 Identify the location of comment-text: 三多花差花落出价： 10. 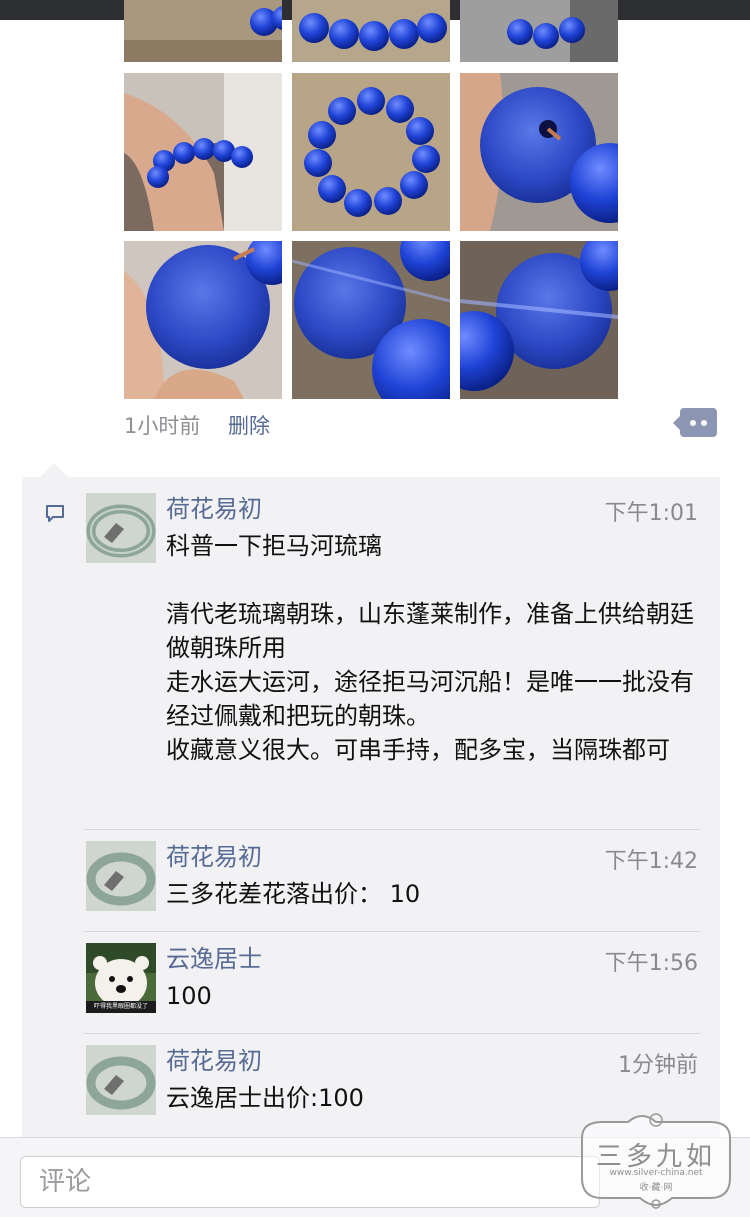
(293, 894).